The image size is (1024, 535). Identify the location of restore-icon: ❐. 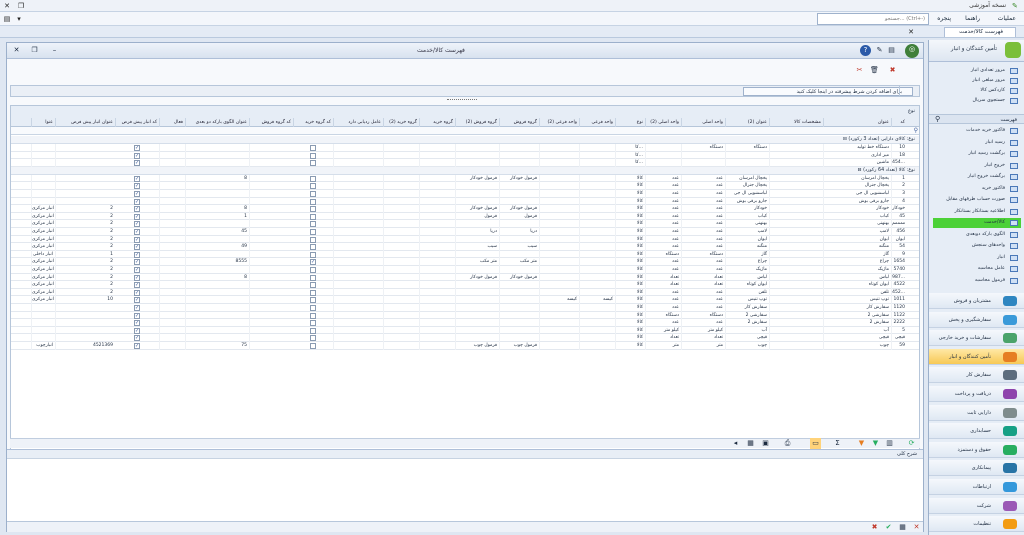
(34, 50).